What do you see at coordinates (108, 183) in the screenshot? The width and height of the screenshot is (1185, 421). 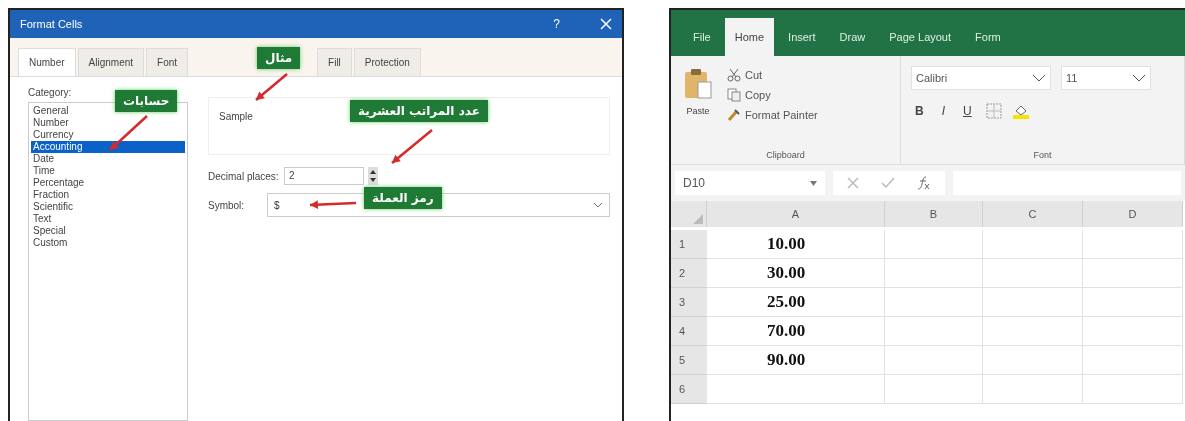 I see `category-item: Percentage` at bounding box center [108, 183].